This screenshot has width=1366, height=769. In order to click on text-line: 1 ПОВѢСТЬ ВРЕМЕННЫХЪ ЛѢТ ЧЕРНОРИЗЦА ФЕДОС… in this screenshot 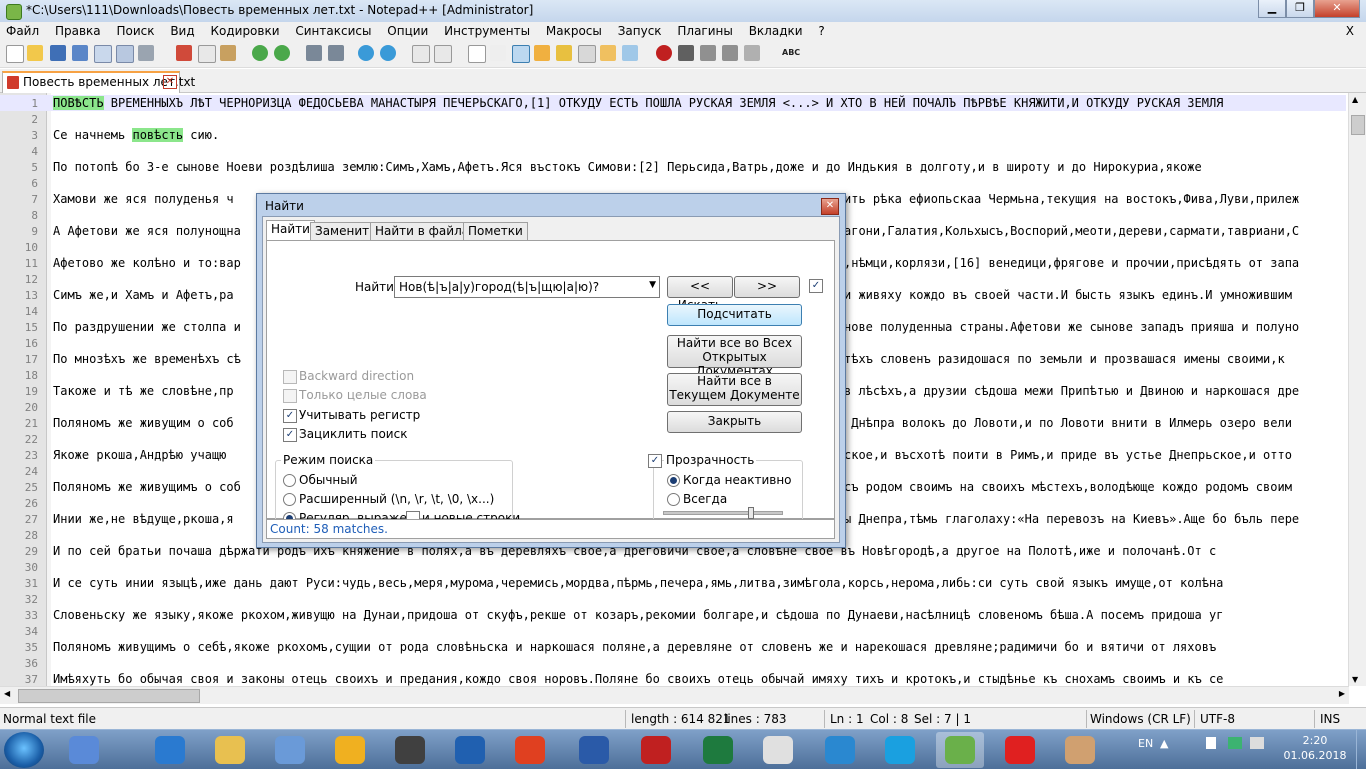, I will do `click(673, 103)`.